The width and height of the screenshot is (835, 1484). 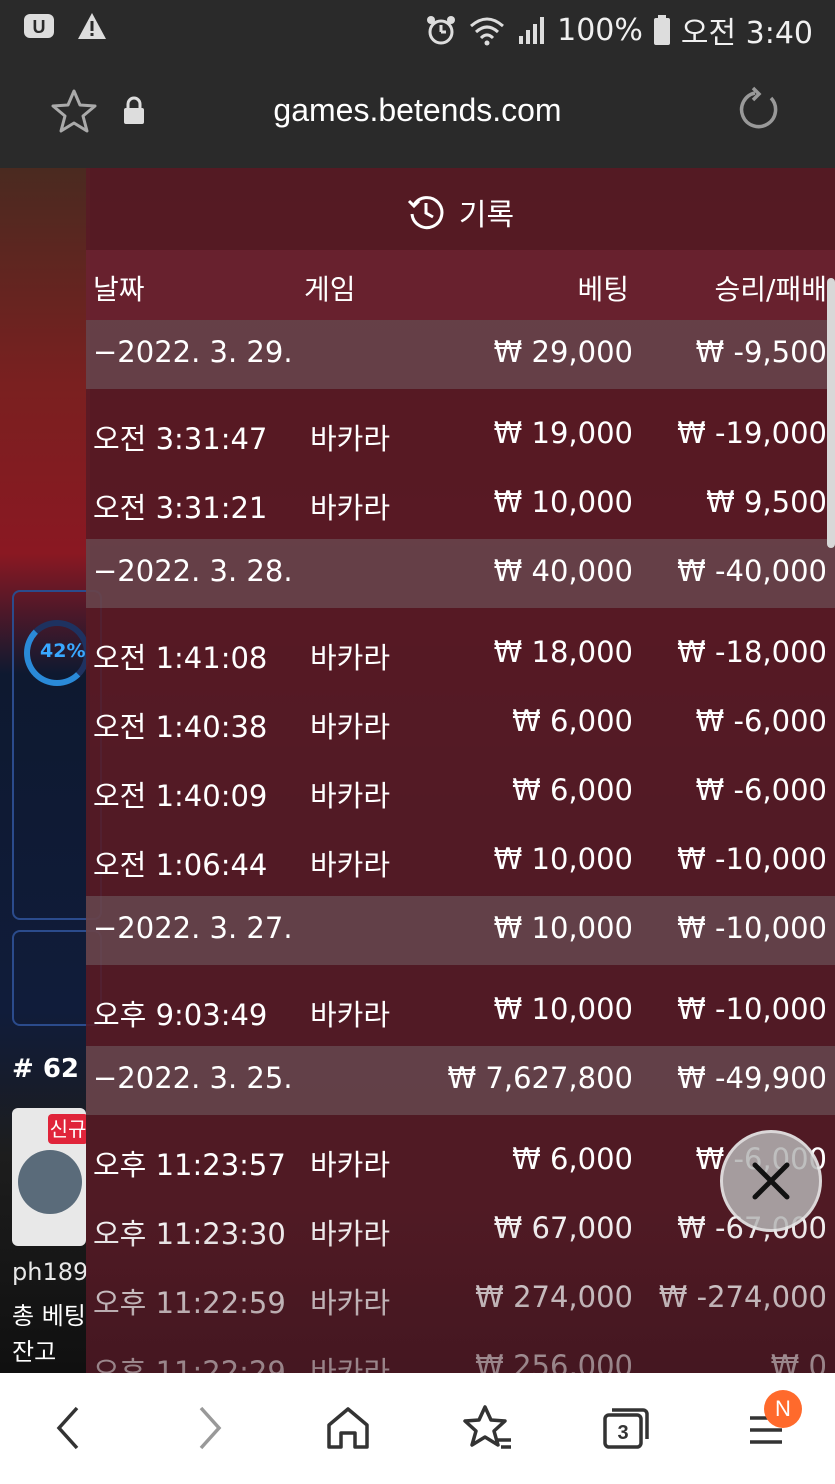 I want to click on row-time: 오전 3:31:21, so click(x=180, y=508).